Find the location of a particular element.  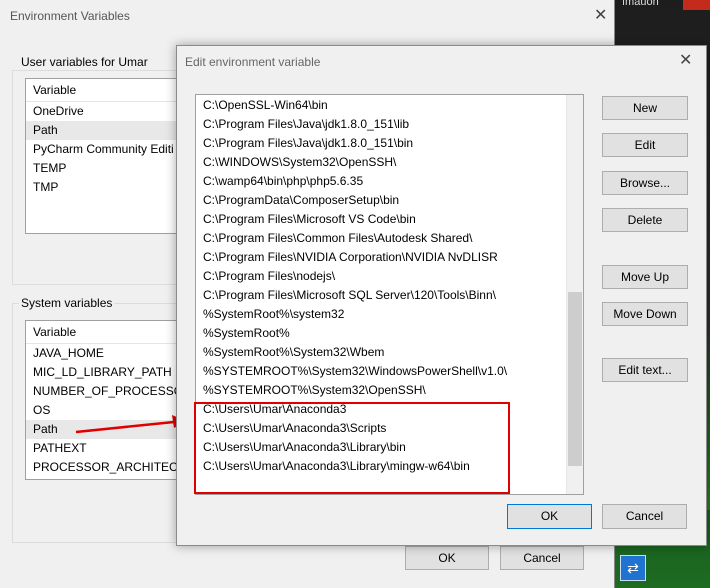

list-item: TEMP is located at coordinates (105, 168).